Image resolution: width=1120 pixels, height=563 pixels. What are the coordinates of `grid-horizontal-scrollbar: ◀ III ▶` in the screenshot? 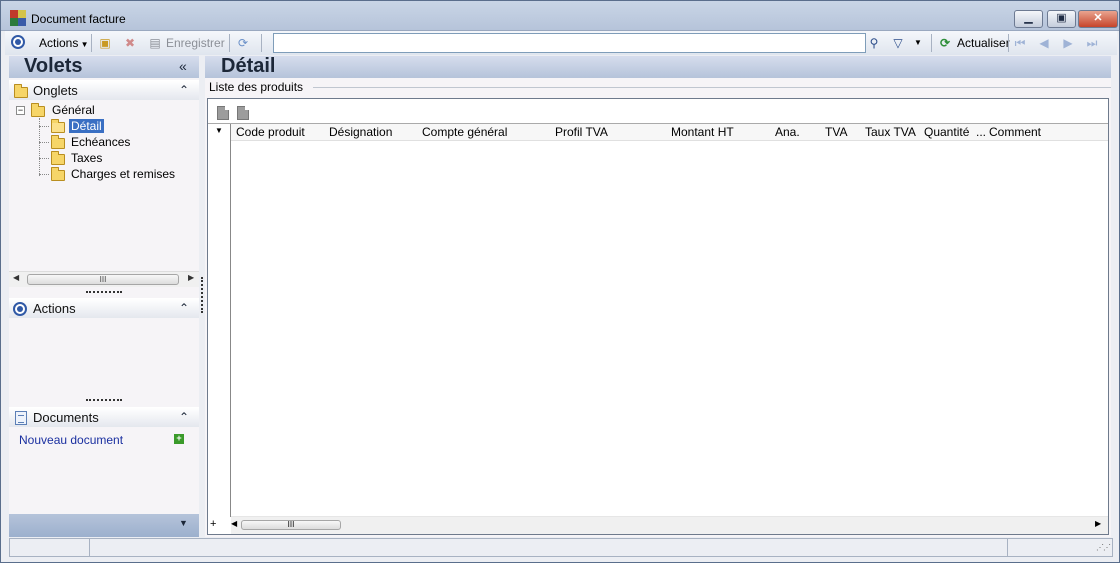 It's located at (669, 525).